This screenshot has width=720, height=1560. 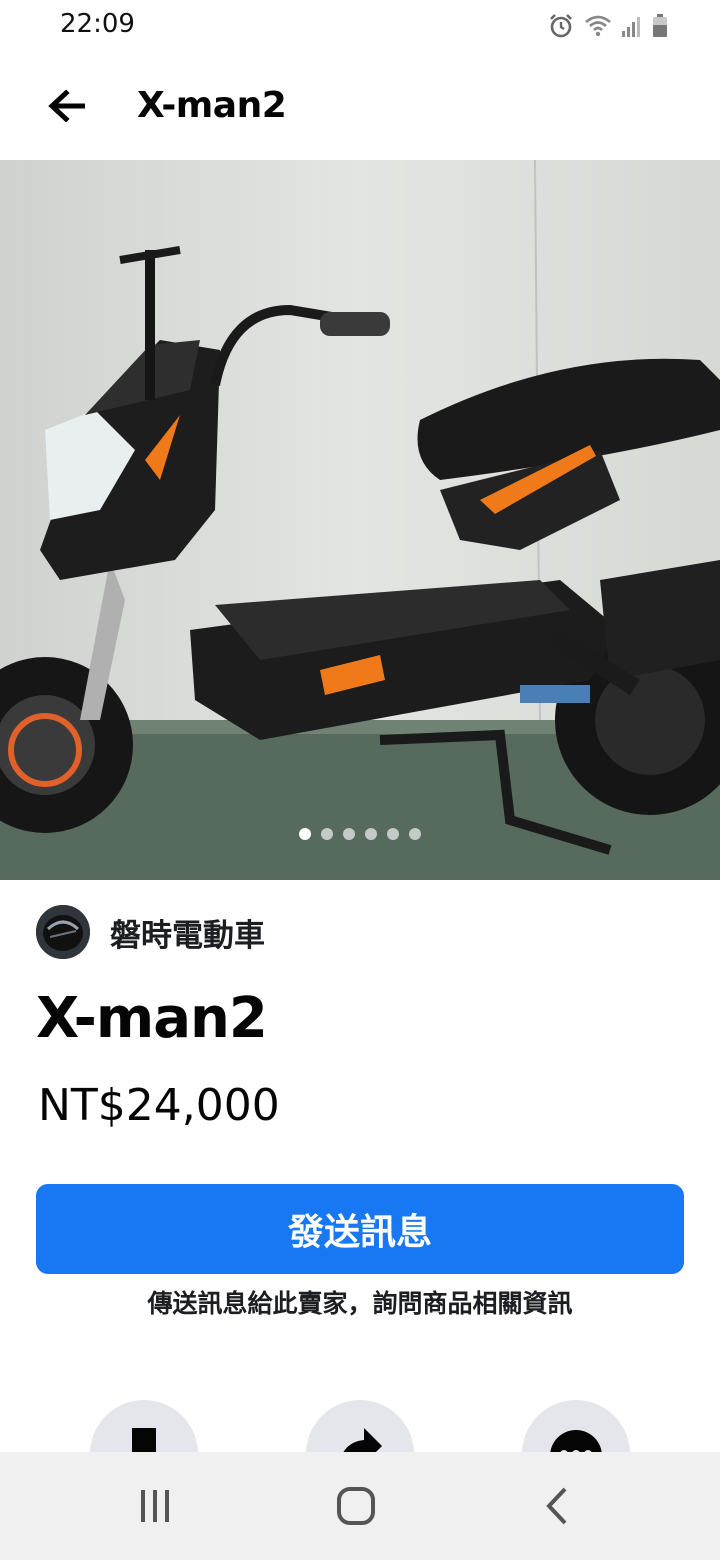 I want to click on home-icon, so click(x=356, y=1506).